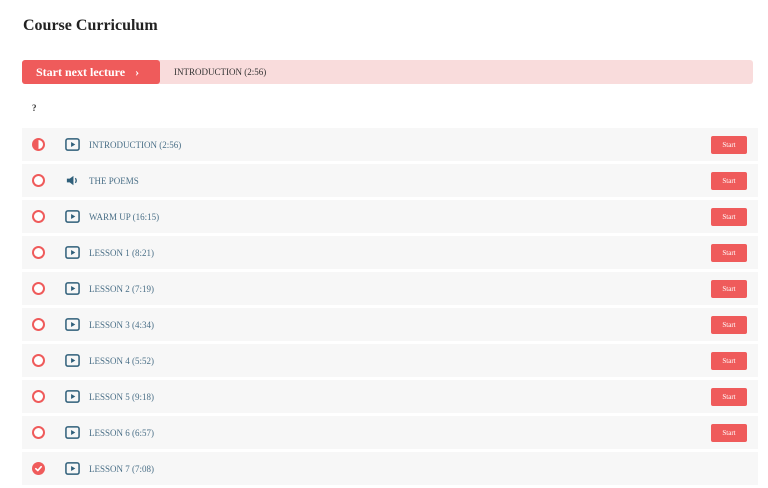 The image size is (768, 488). Describe the element at coordinates (390, 432) in the screenshot. I see `lecture-row: LESSON 6 (6:57) Start` at that location.